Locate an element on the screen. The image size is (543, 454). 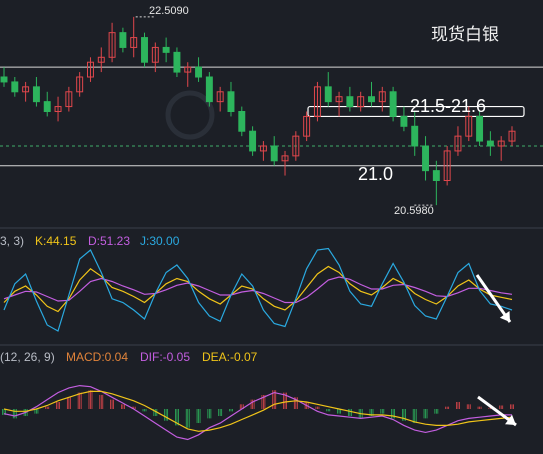
overlay is located at coordinates (496, 350).